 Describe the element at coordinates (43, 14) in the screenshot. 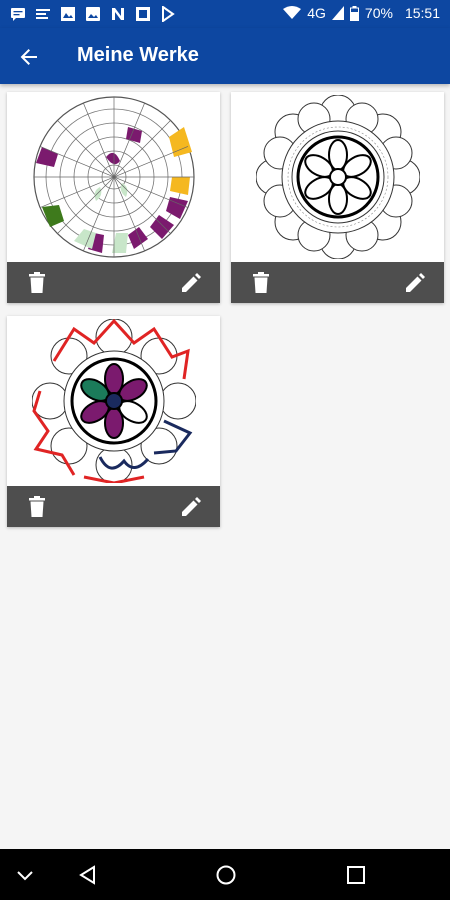

I see `notes-icon` at that location.